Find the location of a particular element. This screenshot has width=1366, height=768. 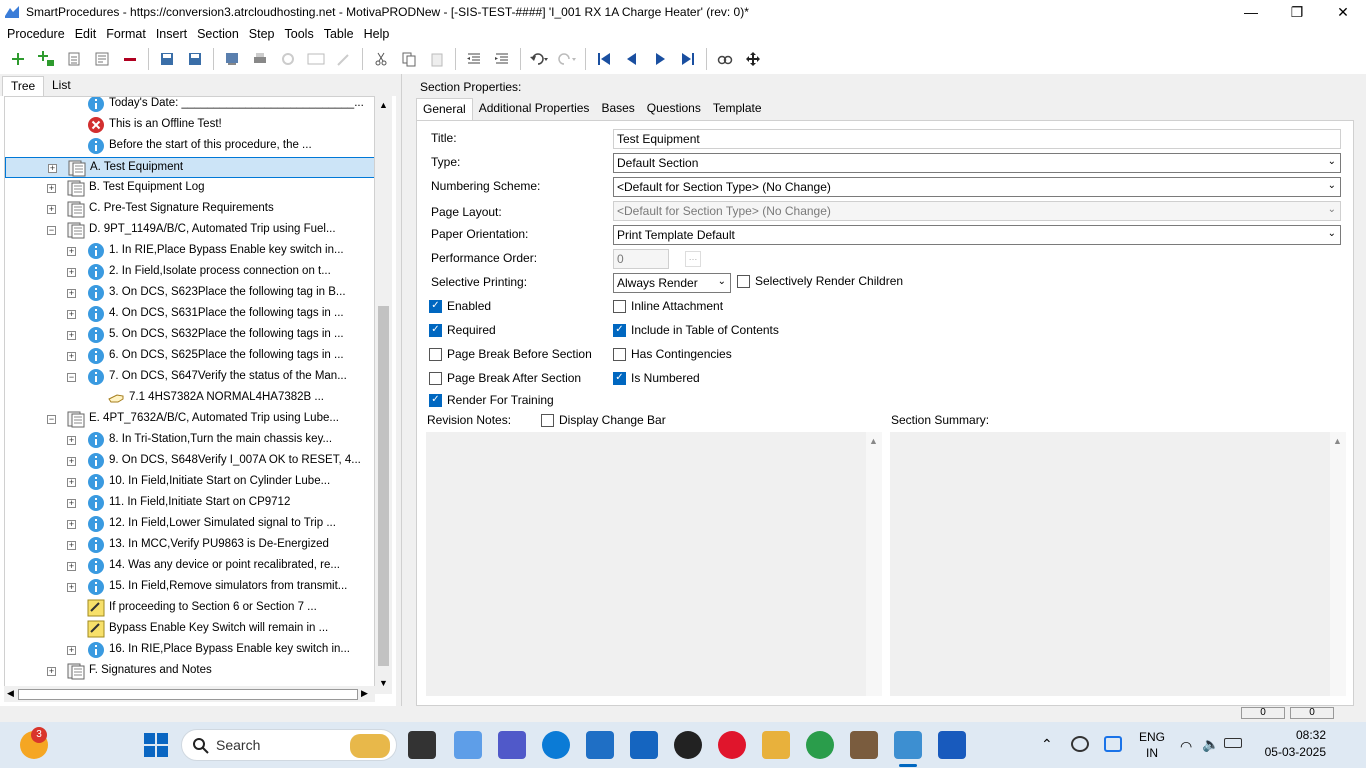

revision-notes-scrollbar: ▲ is located at coordinates (874, 564).